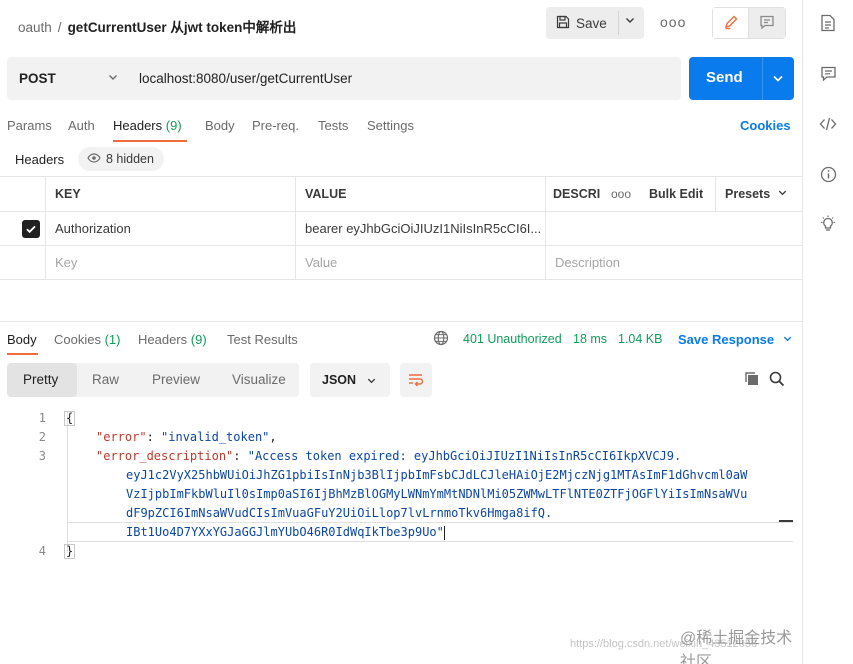  What do you see at coordinates (105, 379) in the screenshot?
I see `format-raw: Raw` at bounding box center [105, 379].